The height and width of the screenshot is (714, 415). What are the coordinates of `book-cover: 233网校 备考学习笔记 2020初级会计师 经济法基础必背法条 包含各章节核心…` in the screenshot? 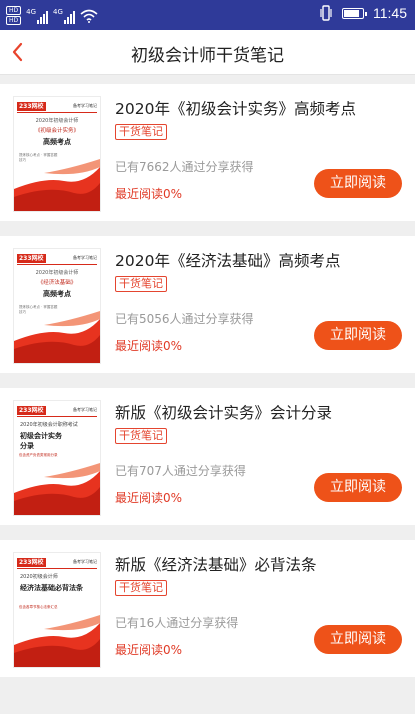 It's located at (57, 610).